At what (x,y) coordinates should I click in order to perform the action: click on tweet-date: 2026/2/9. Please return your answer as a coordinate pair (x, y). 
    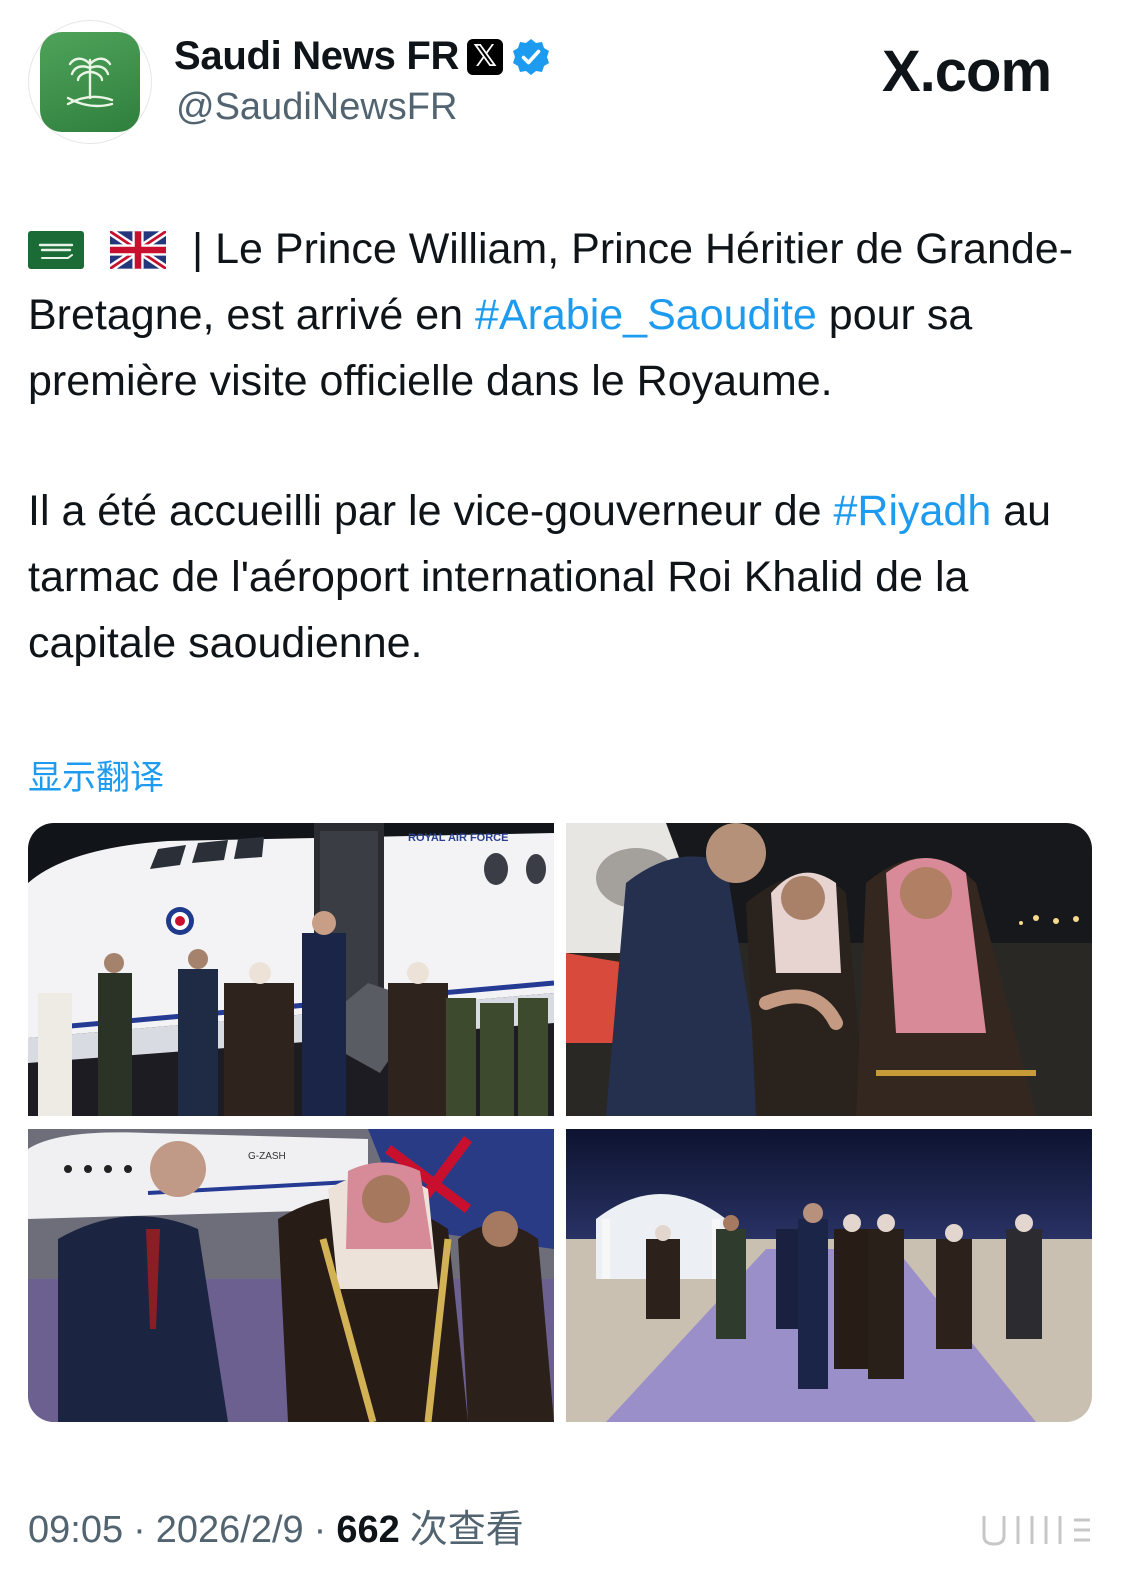
    Looking at the image, I should click on (230, 1530).